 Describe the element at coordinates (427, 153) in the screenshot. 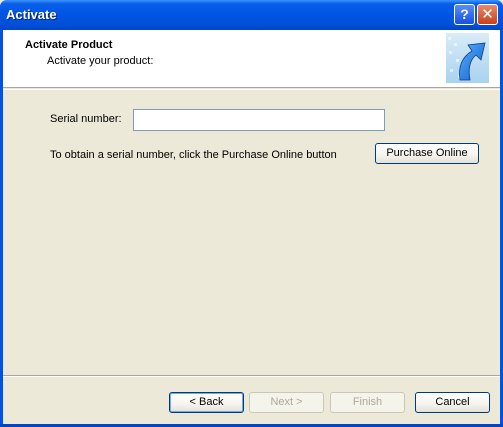

I see `purchase-online-button: Purchase Online` at that location.